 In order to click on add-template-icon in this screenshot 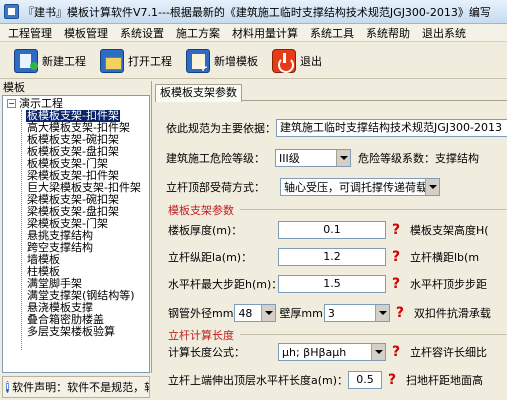, I will do `click(198, 61)`.